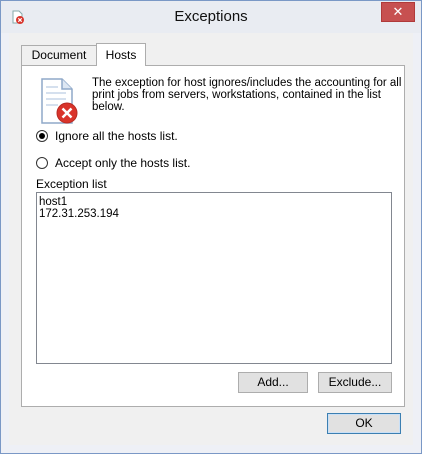 Image resolution: width=422 pixels, height=454 pixels. What do you see at coordinates (71, 184) in the screenshot?
I see `exception-list-label: Exception list` at bounding box center [71, 184].